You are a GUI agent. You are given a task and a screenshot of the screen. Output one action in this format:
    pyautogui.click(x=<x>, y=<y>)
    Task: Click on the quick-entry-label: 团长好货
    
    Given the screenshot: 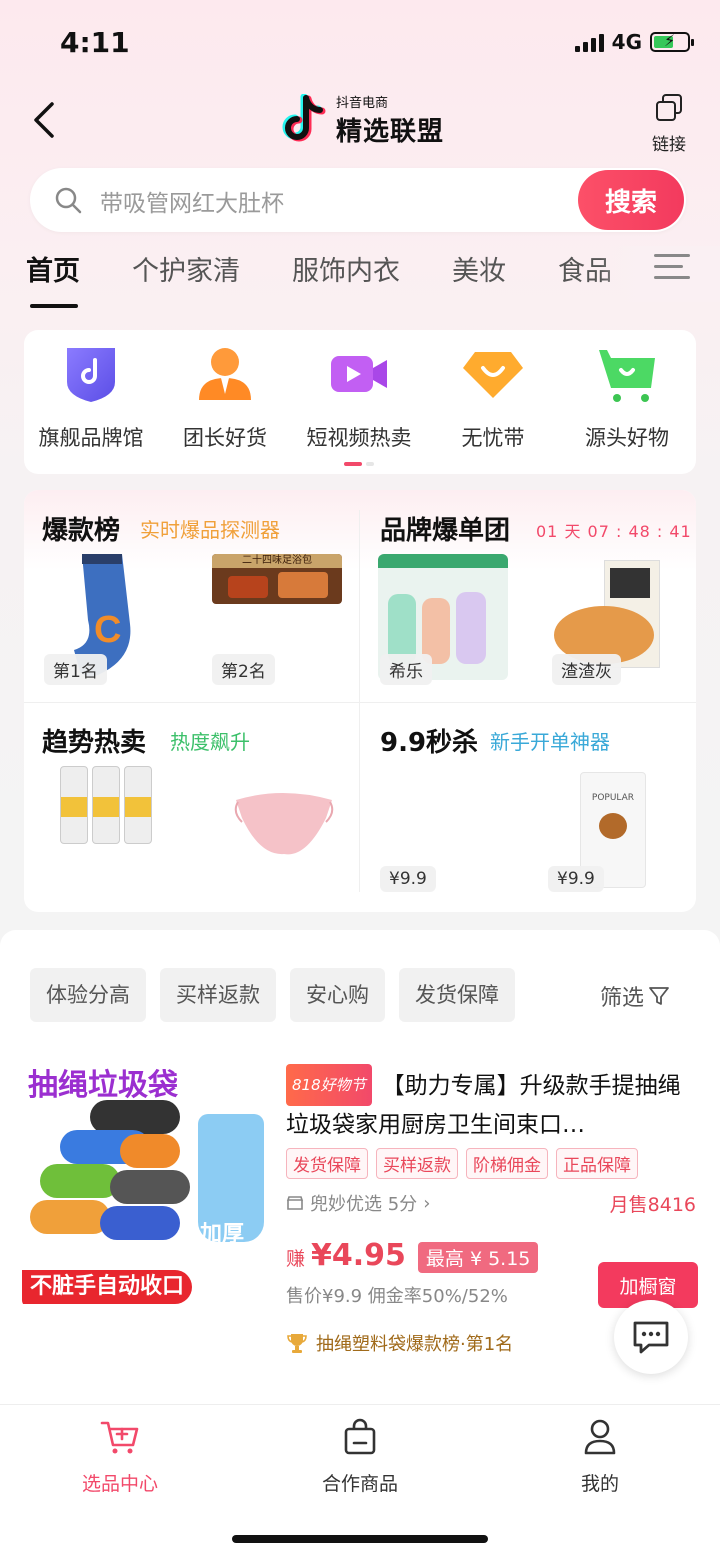 What is the action you would take?
    pyautogui.click(x=225, y=438)
    